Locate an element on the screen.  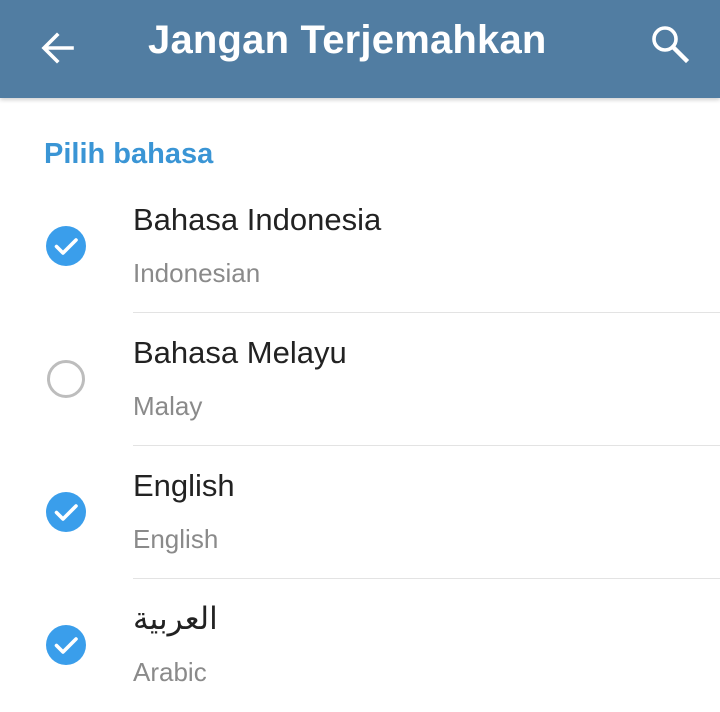
section-header: Pilih bahasa is located at coordinates (129, 154).